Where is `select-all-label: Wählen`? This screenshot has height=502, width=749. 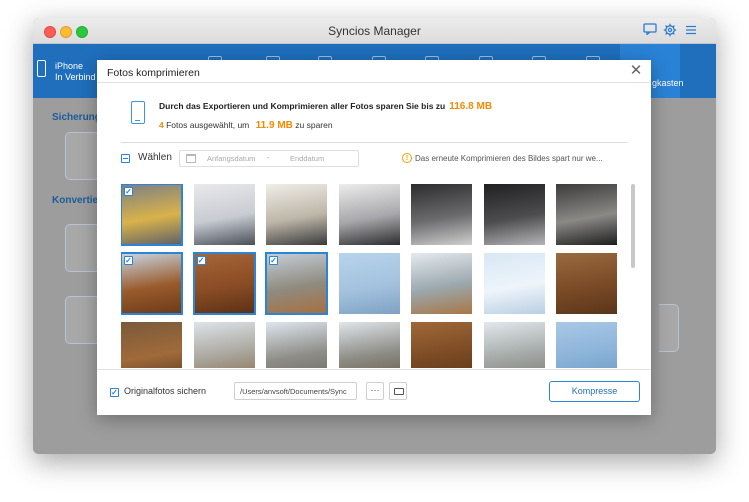
select-all-label: Wählen is located at coordinates (155, 157).